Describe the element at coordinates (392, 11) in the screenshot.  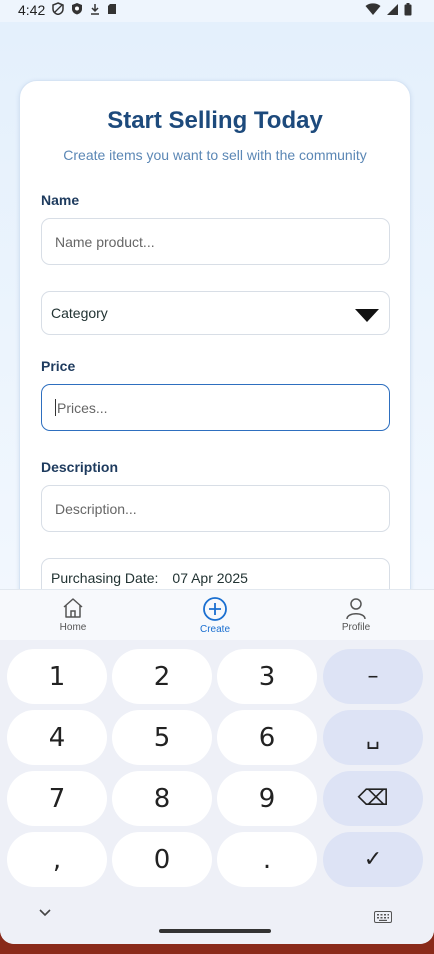
I see `signal-icon` at that location.